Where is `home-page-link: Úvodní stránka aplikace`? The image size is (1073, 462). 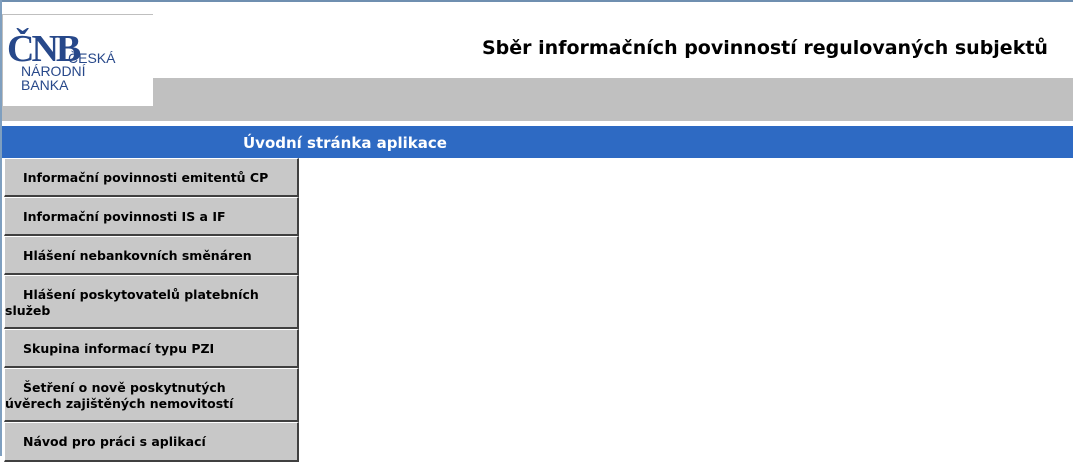 home-page-link: Úvodní stránka aplikace is located at coordinates (345, 143).